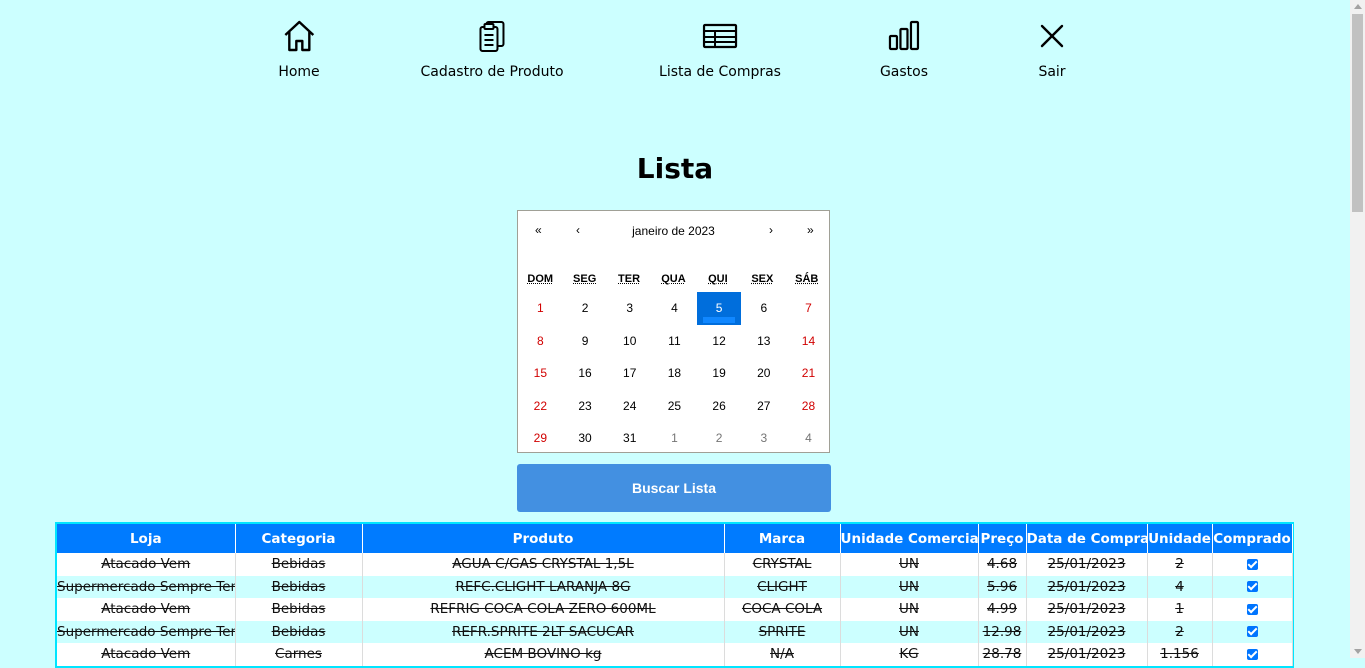 The width and height of the screenshot is (1365, 668). What do you see at coordinates (719, 406) in the screenshot?
I see `calendar-day: 26` at bounding box center [719, 406].